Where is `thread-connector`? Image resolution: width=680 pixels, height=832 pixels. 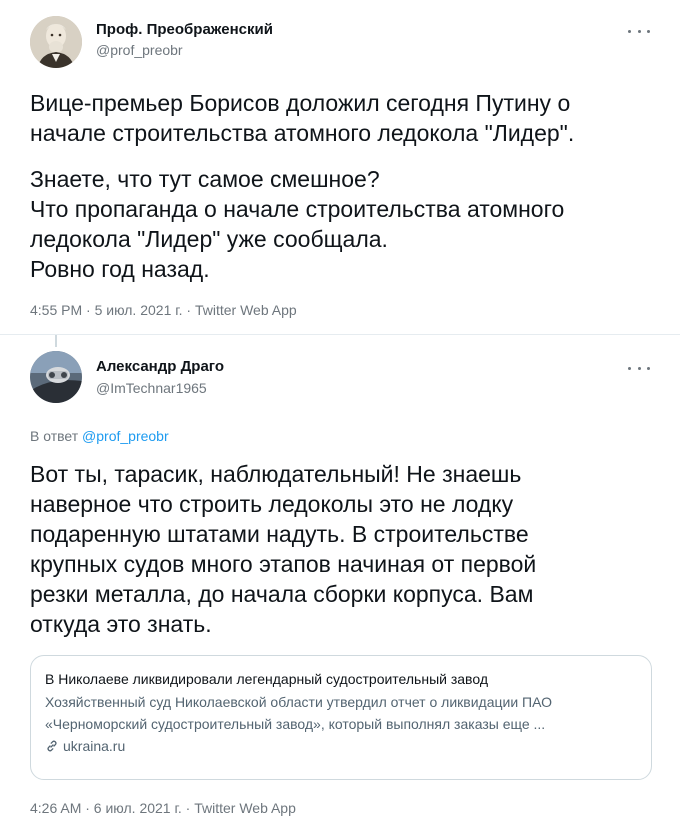 thread-connector is located at coordinates (56, 341).